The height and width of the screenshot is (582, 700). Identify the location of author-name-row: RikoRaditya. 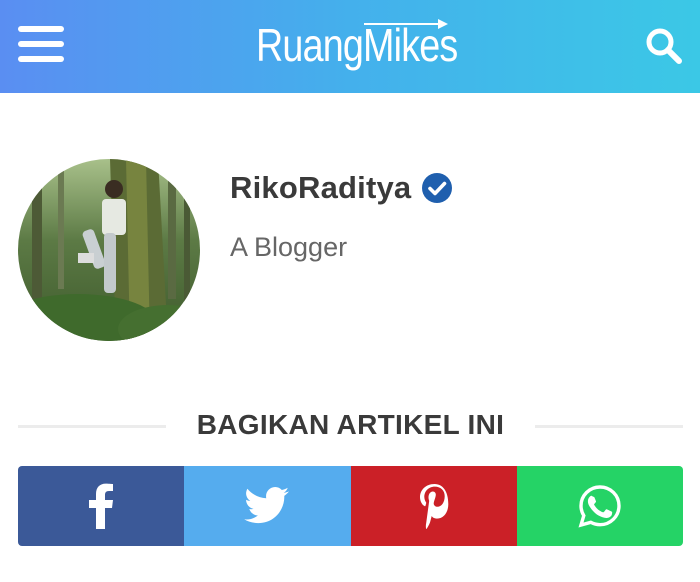
(341, 188).